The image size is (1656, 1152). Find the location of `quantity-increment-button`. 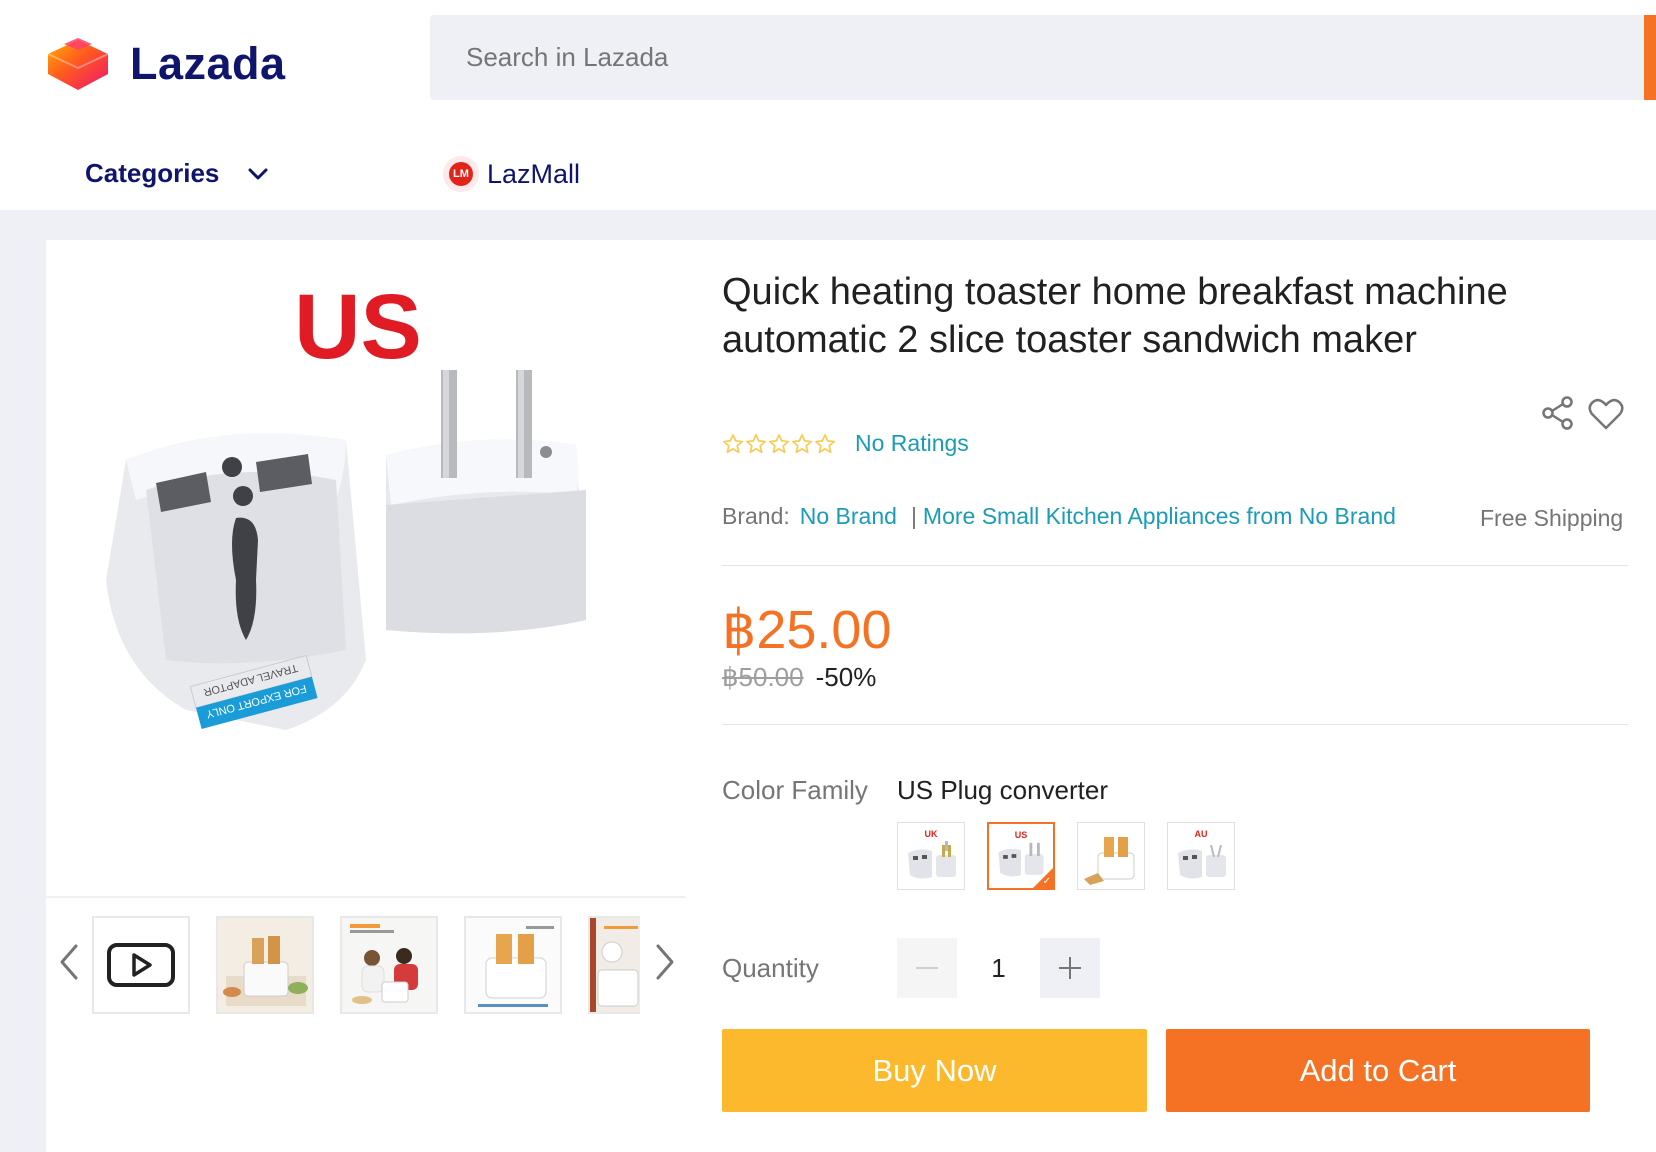

quantity-increment-button is located at coordinates (1070, 968).